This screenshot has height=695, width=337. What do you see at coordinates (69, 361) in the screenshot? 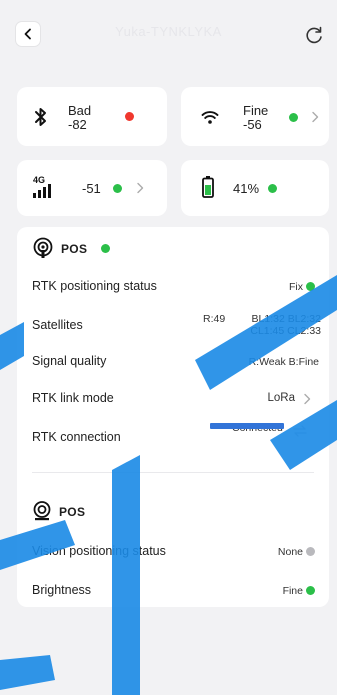
I see `signal-quality-label: Signal quality` at bounding box center [69, 361].